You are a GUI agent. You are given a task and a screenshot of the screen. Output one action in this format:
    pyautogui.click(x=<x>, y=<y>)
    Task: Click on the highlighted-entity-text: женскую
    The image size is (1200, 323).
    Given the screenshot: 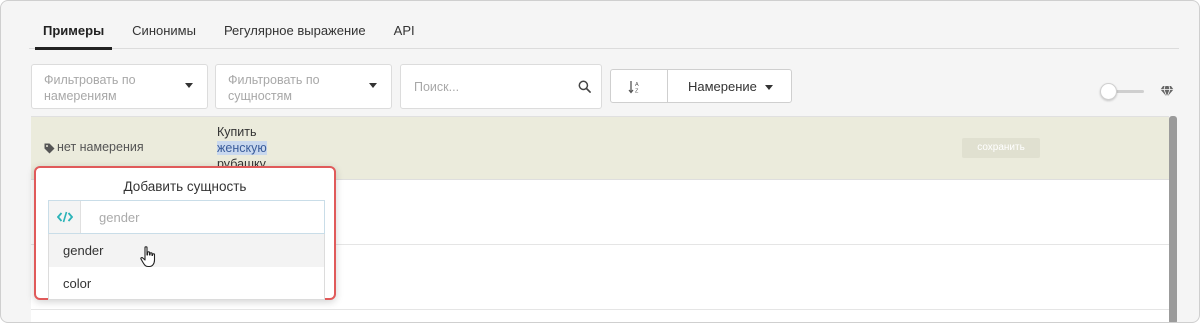 What is the action you would take?
    pyautogui.click(x=242, y=148)
    